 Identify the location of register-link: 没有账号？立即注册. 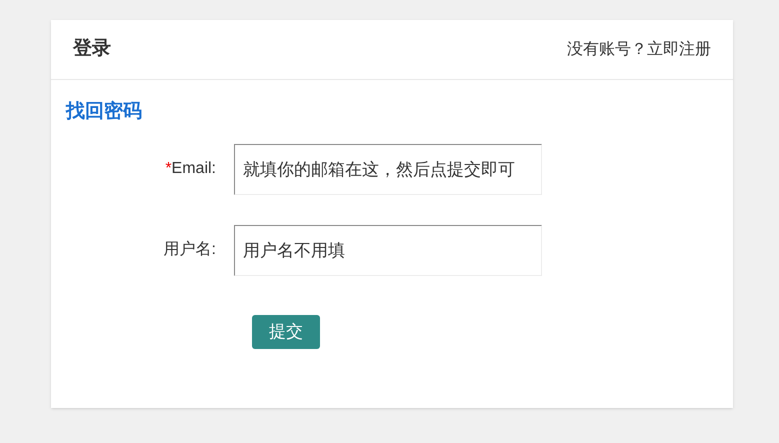
(639, 50).